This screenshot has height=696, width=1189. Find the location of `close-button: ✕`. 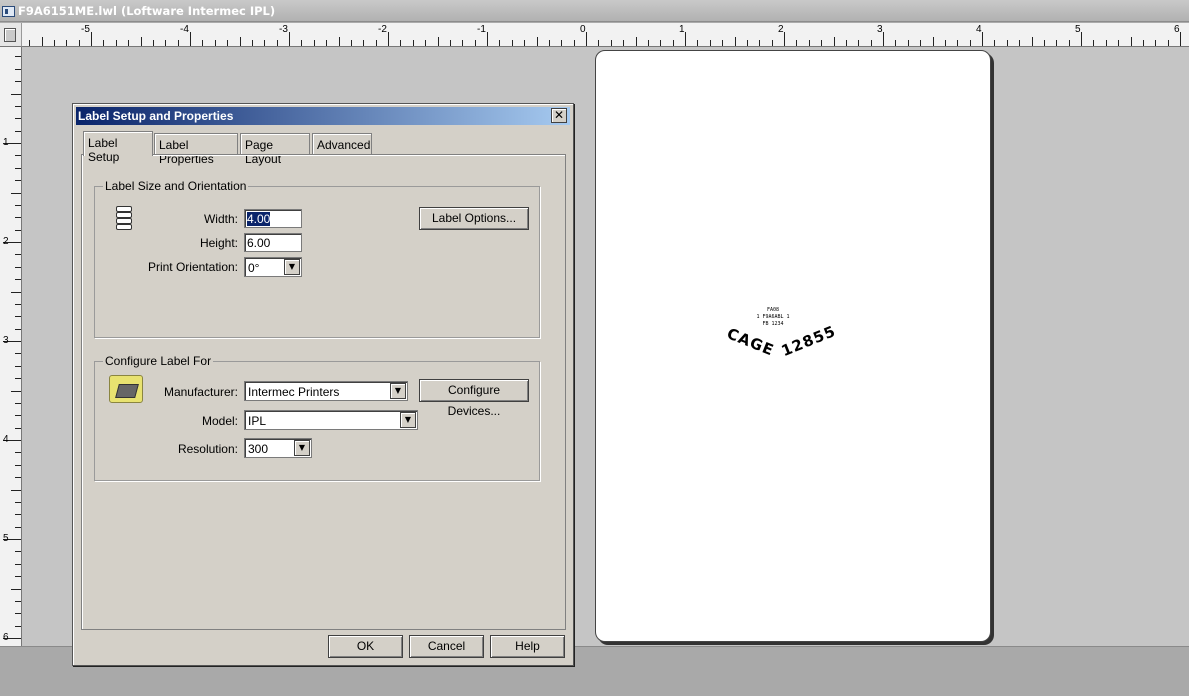

close-button: ✕ is located at coordinates (559, 115).